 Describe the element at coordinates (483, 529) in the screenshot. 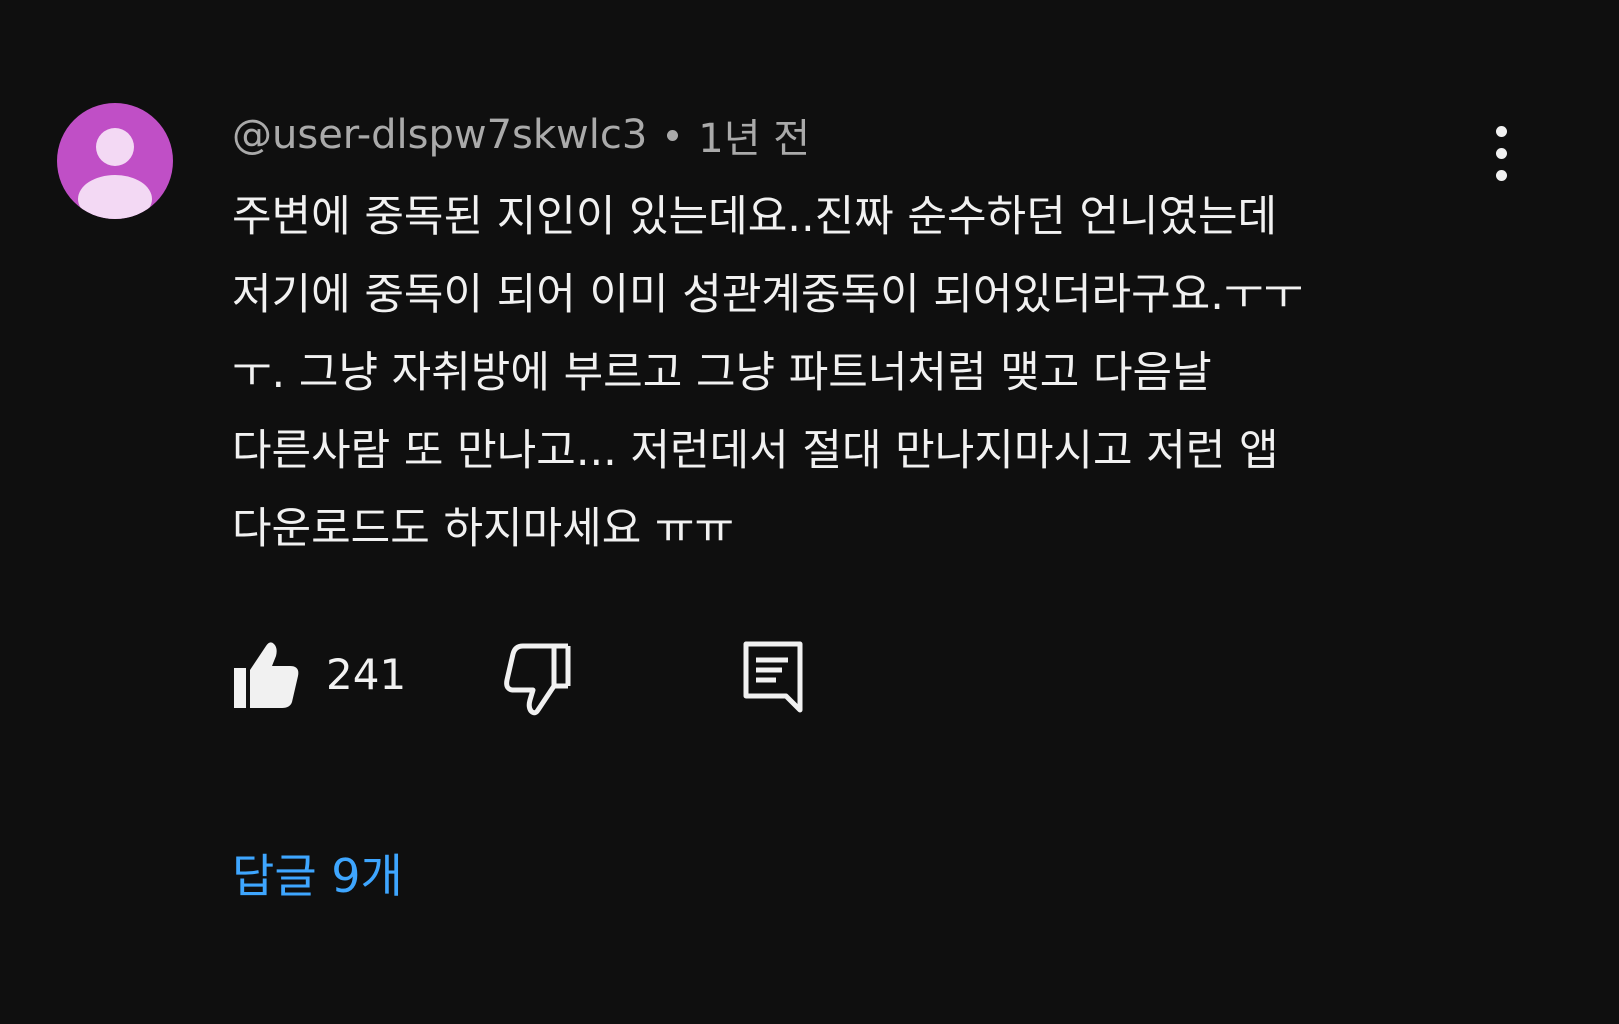

I see `comment-text-line: 다운로드도 하지마세요 ㅠㅠ` at that location.